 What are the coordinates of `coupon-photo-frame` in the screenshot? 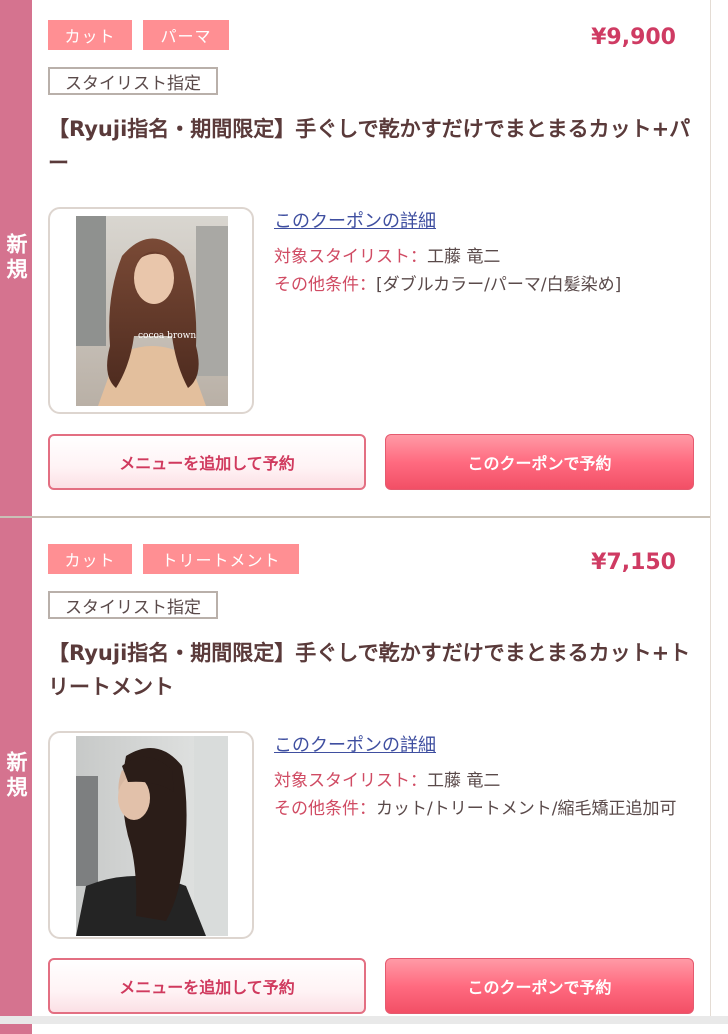 It's located at (151, 835).